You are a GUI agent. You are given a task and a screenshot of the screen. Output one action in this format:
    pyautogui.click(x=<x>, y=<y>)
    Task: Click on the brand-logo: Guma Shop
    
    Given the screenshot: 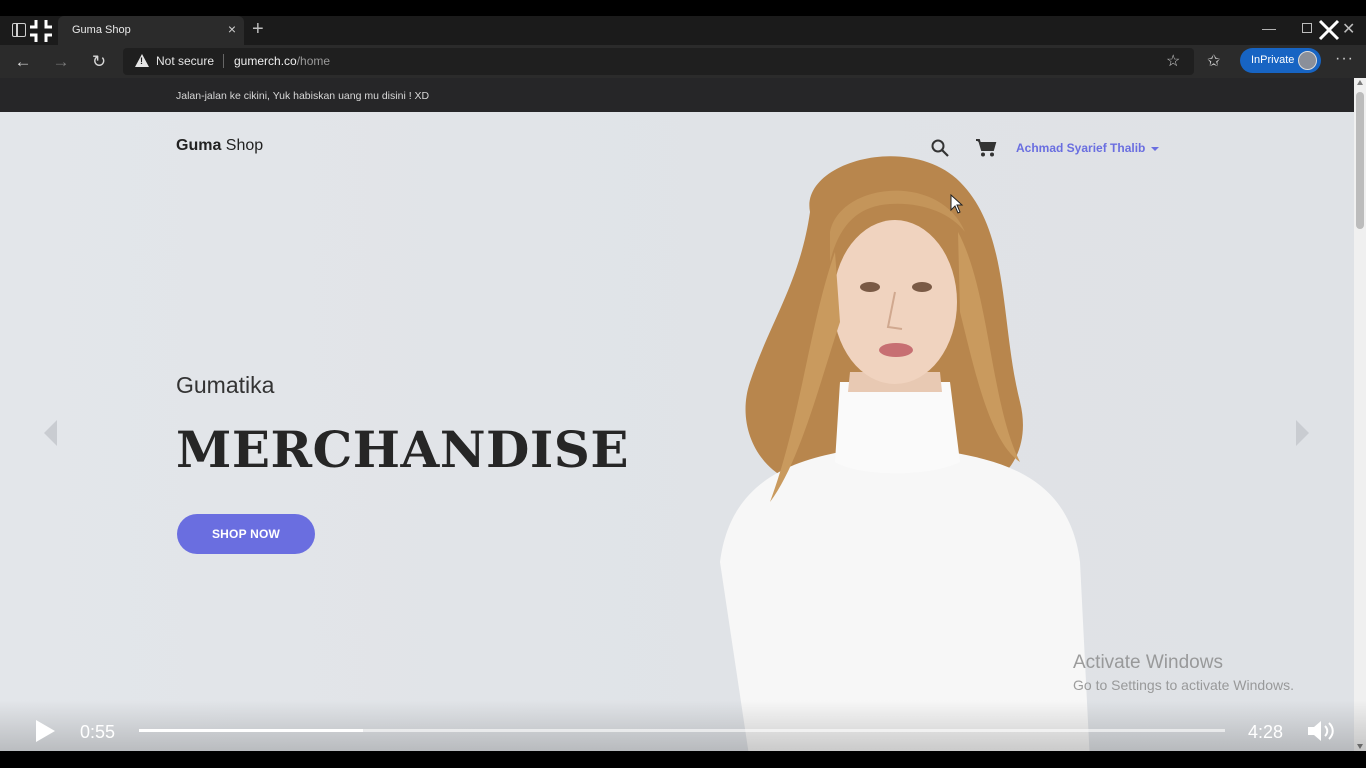 What is the action you would take?
    pyautogui.click(x=219, y=146)
    